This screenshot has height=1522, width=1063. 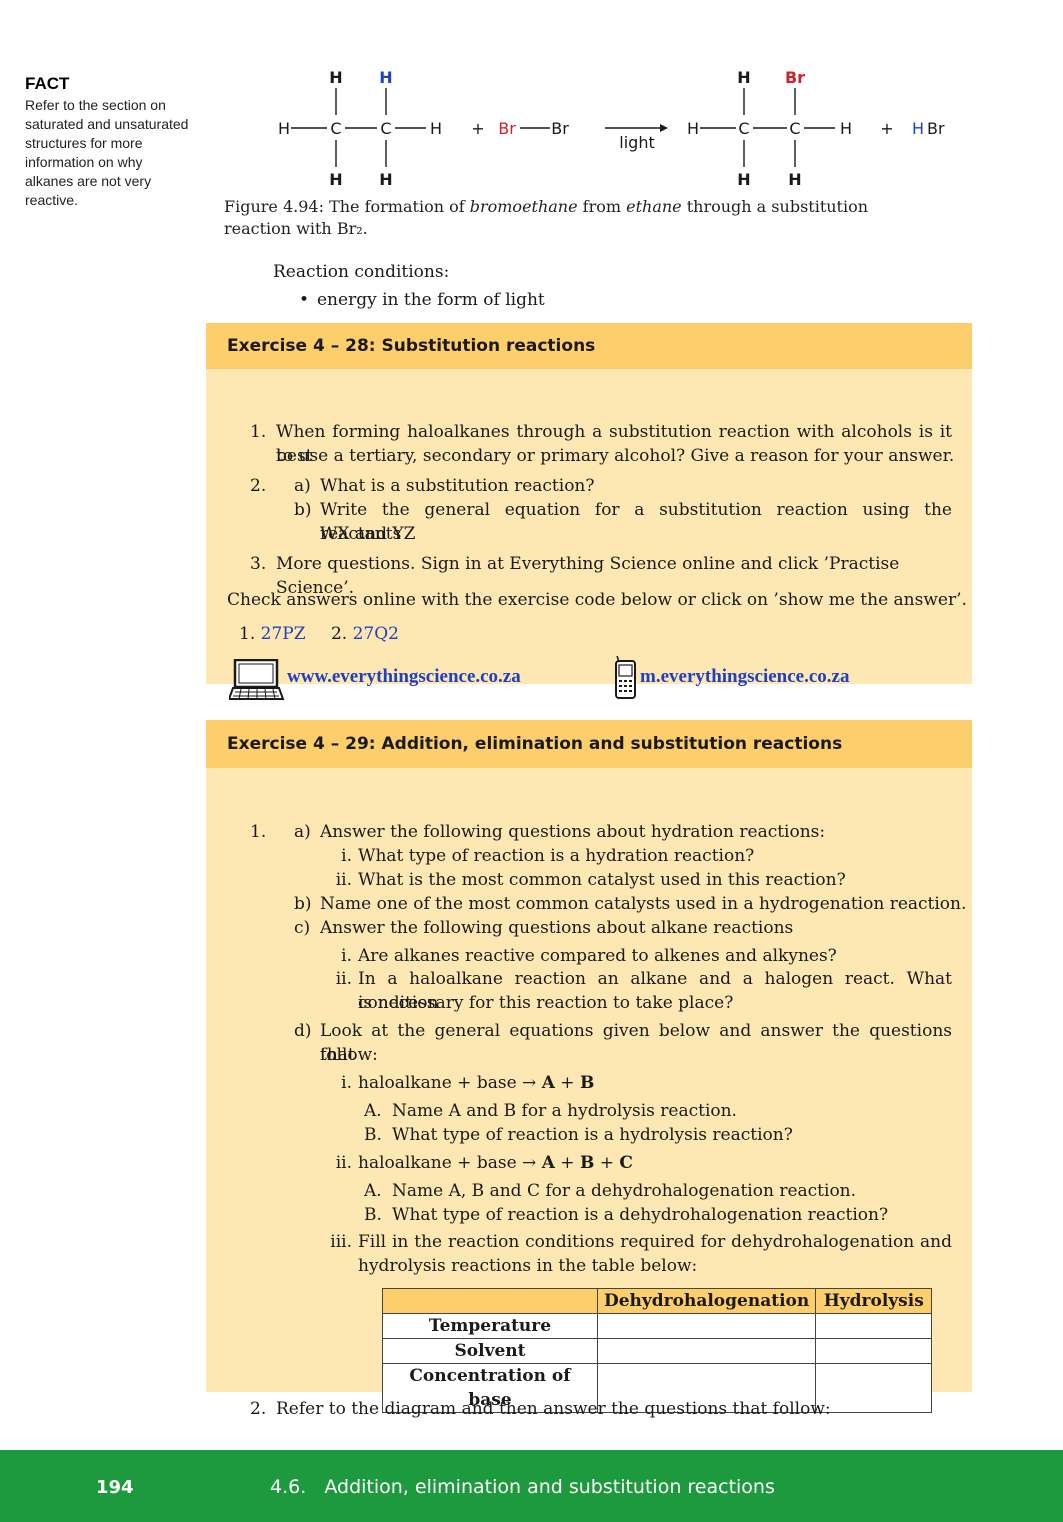 What do you see at coordinates (361, 272) in the screenshot?
I see `conditions-label: Reaction conditions:` at bounding box center [361, 272].